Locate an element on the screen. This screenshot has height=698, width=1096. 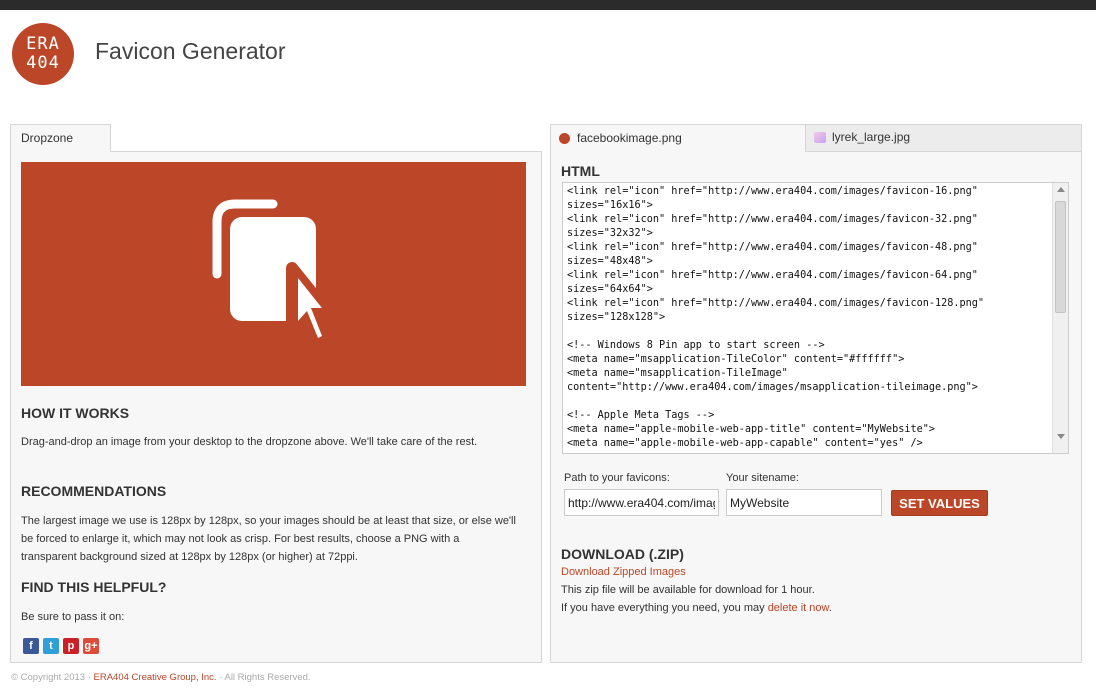
recommendations-heading: RECOMMENDATIONS is located at coordinates (94, 491).